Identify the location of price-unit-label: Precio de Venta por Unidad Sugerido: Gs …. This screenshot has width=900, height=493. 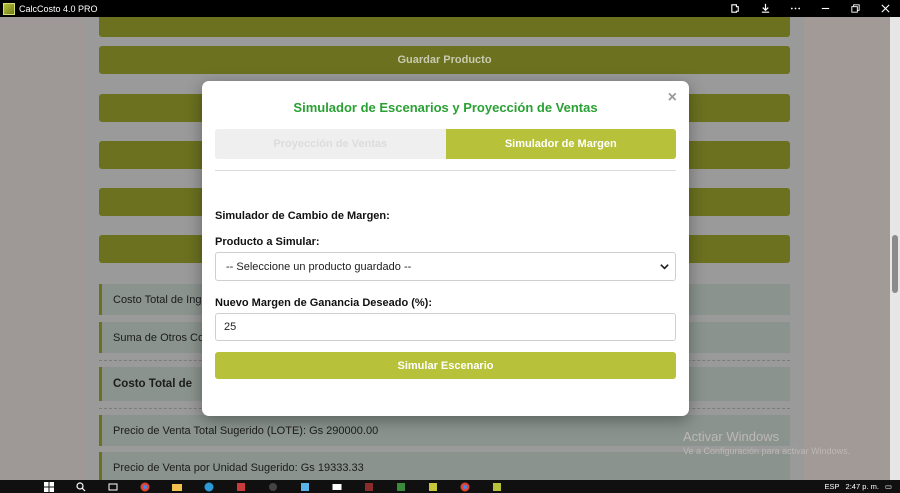
(238, 467).